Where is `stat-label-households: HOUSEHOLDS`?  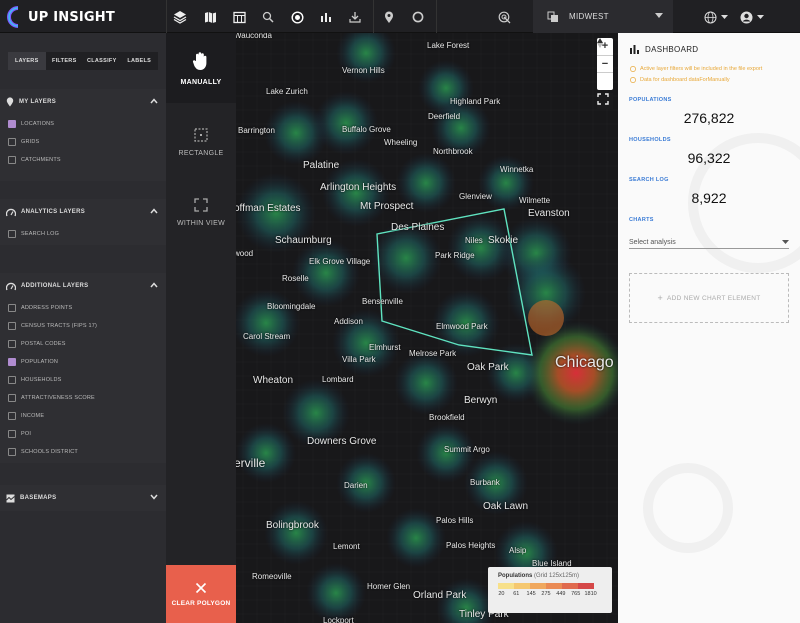 stat-label-households: HOUSEHOLDS is located at coordinates (650, 140).